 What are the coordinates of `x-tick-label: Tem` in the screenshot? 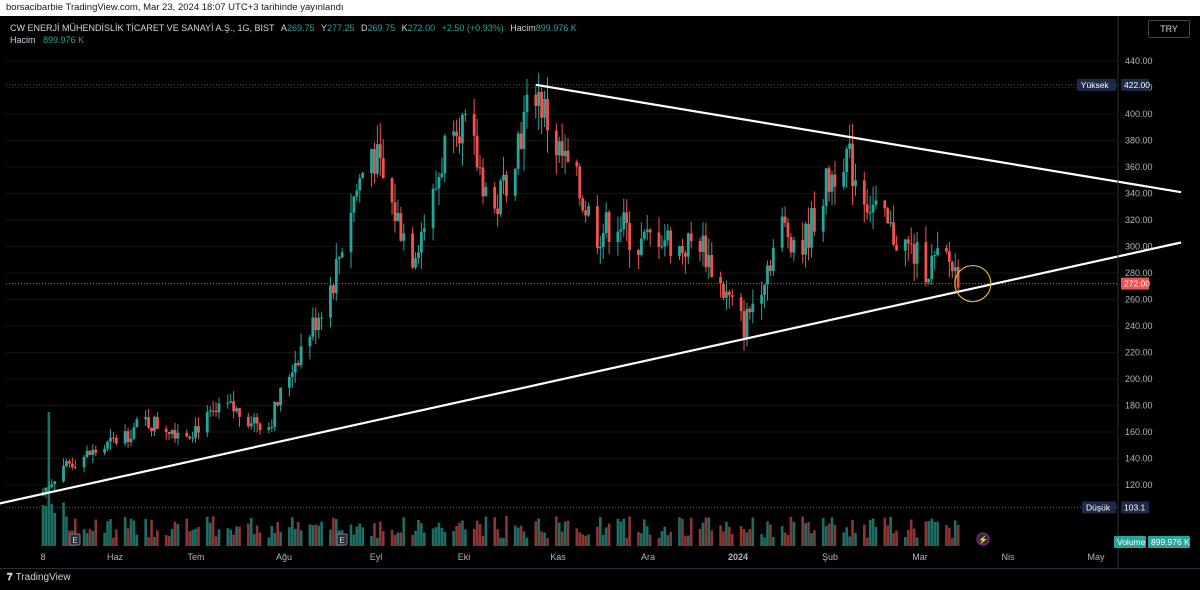 It's located at (195, 557).